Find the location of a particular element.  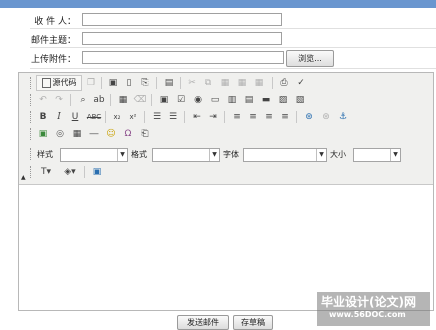

subscript-icon: x₂ is located at coordinates (117, 117).